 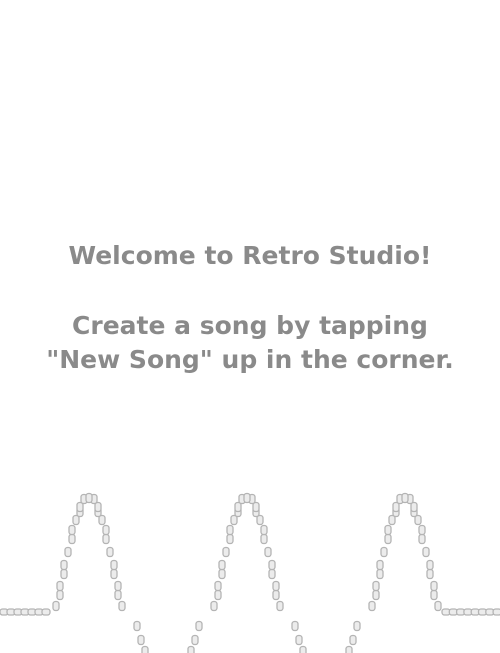 I want to click on welcome-title: Welcome to Retro Studio!, so click(x=250, y=255).